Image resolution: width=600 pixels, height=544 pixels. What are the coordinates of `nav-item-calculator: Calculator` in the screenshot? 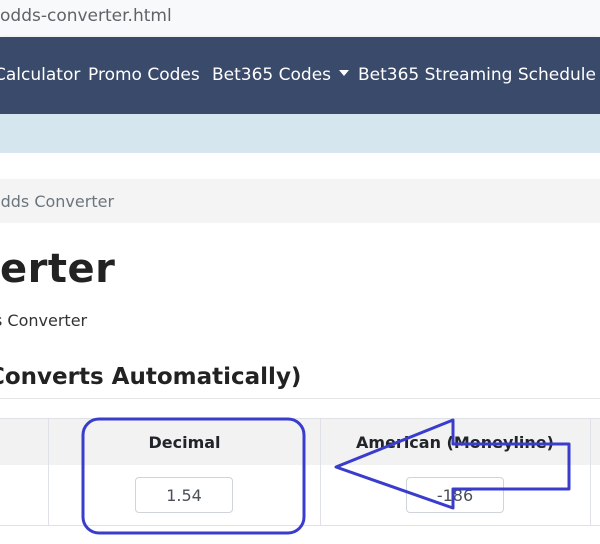 It's located at (40, 75).